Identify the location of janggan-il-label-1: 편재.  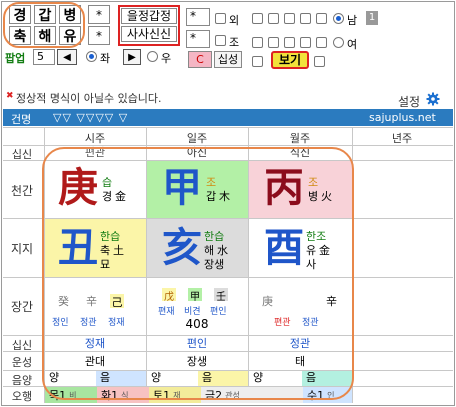
(166, 312).